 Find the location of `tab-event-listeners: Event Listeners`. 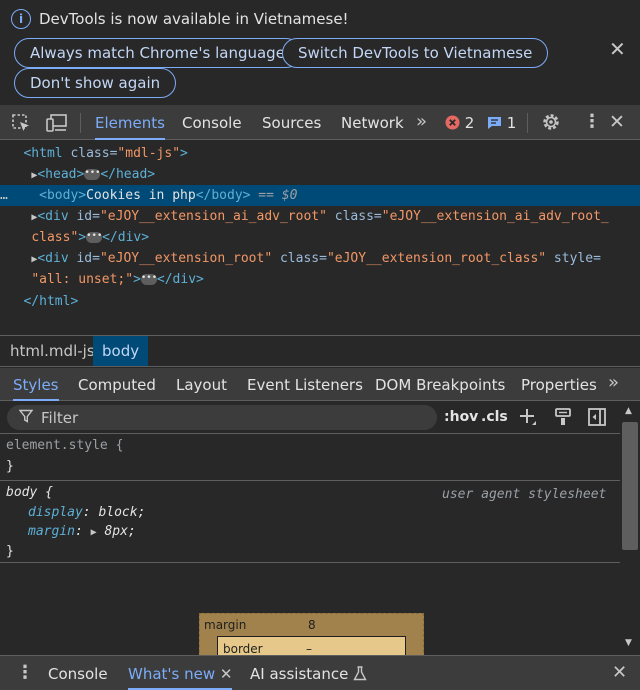

tab-event-listeners: Event Listeners is located at coordinates (305, 384).